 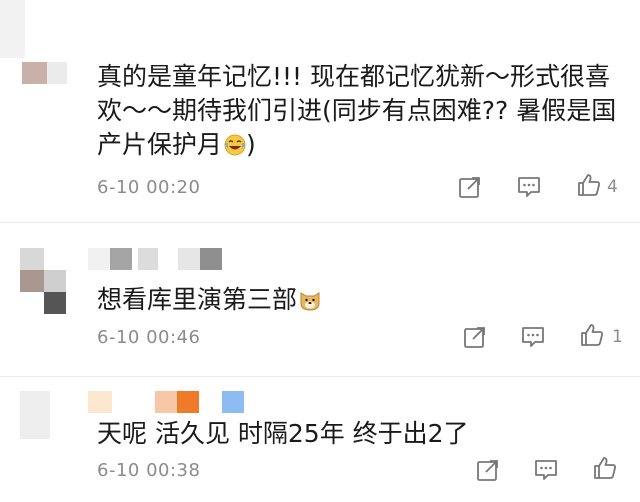 I want to click on like-count: 4, so click(x=612, y=187).